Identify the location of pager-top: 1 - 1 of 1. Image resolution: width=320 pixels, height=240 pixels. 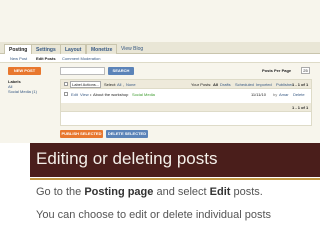
(300, 84).